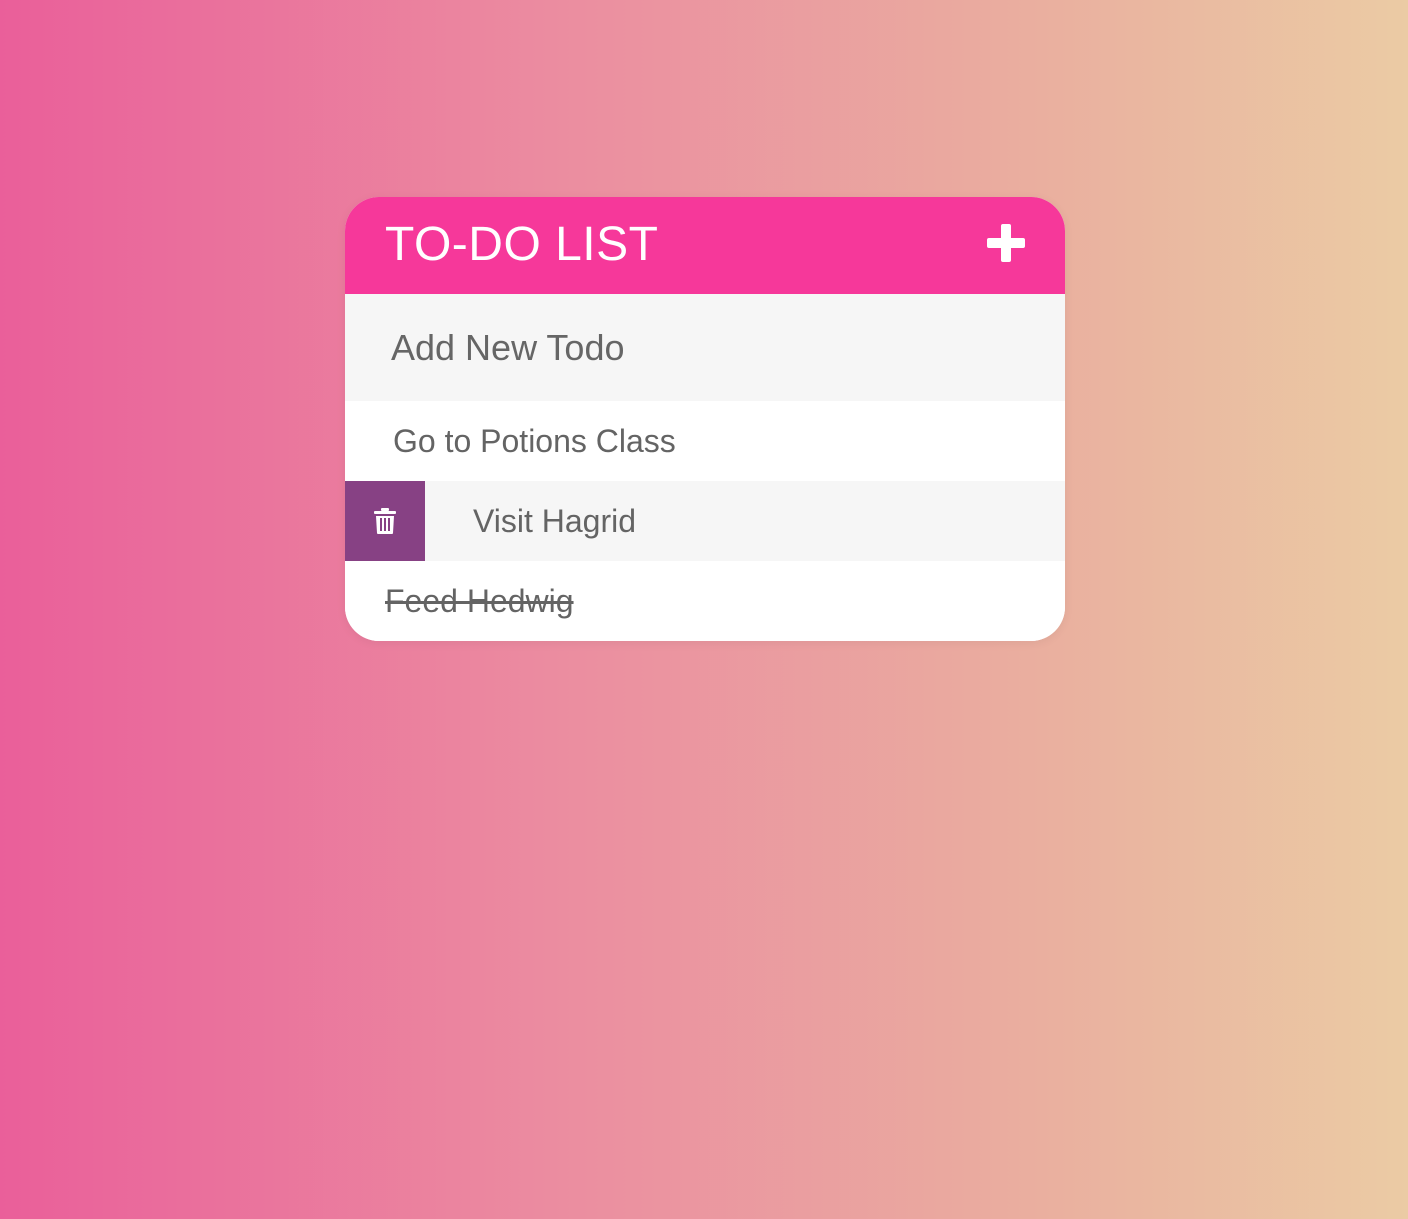  What do you see at coordinates (705, 601) in the screenshot?
I see `todo-item: Feed Hedwig` at bounding box center [705, 601].